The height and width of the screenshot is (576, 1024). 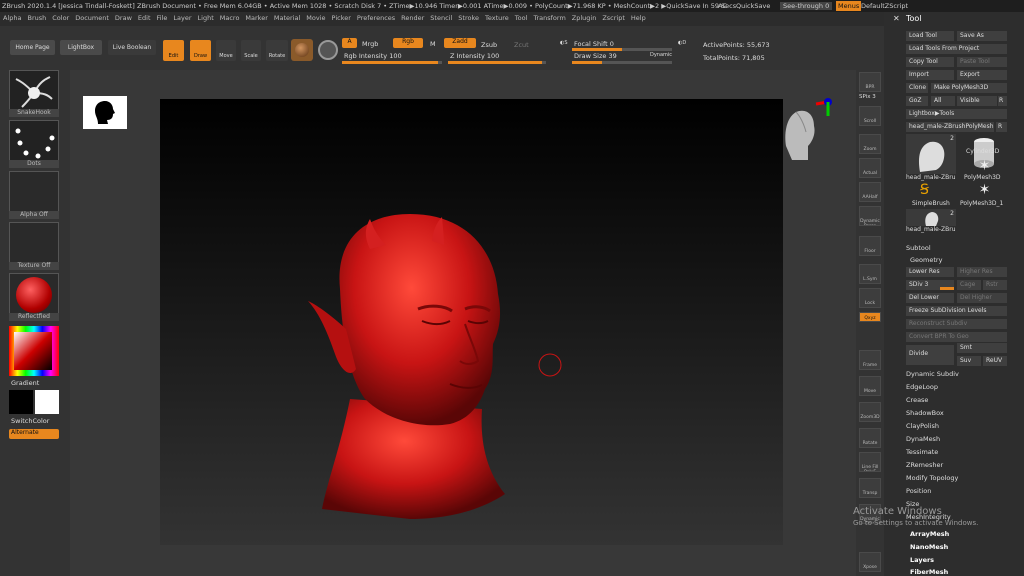 What do you see at coordinates (30, 421) in the screenshot?
I see `switch-color-button: SwitchColor` at bounding box center [30, 421].